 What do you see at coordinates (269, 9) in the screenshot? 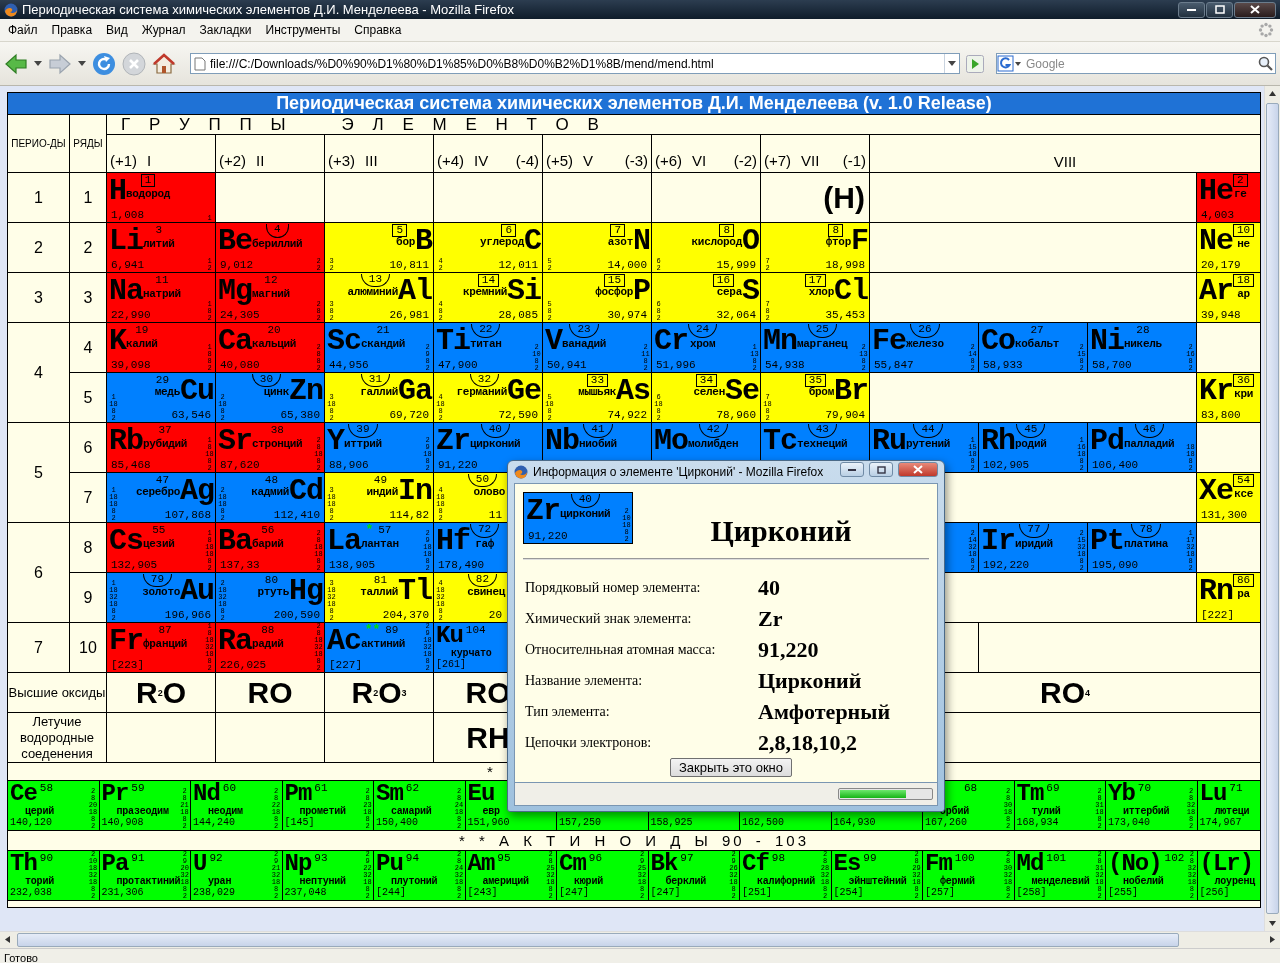
I see `window-title: Периодическая система химических элементов Д.И. Менделеева - Mozilla Firefox` at bounding box center [269, 9].